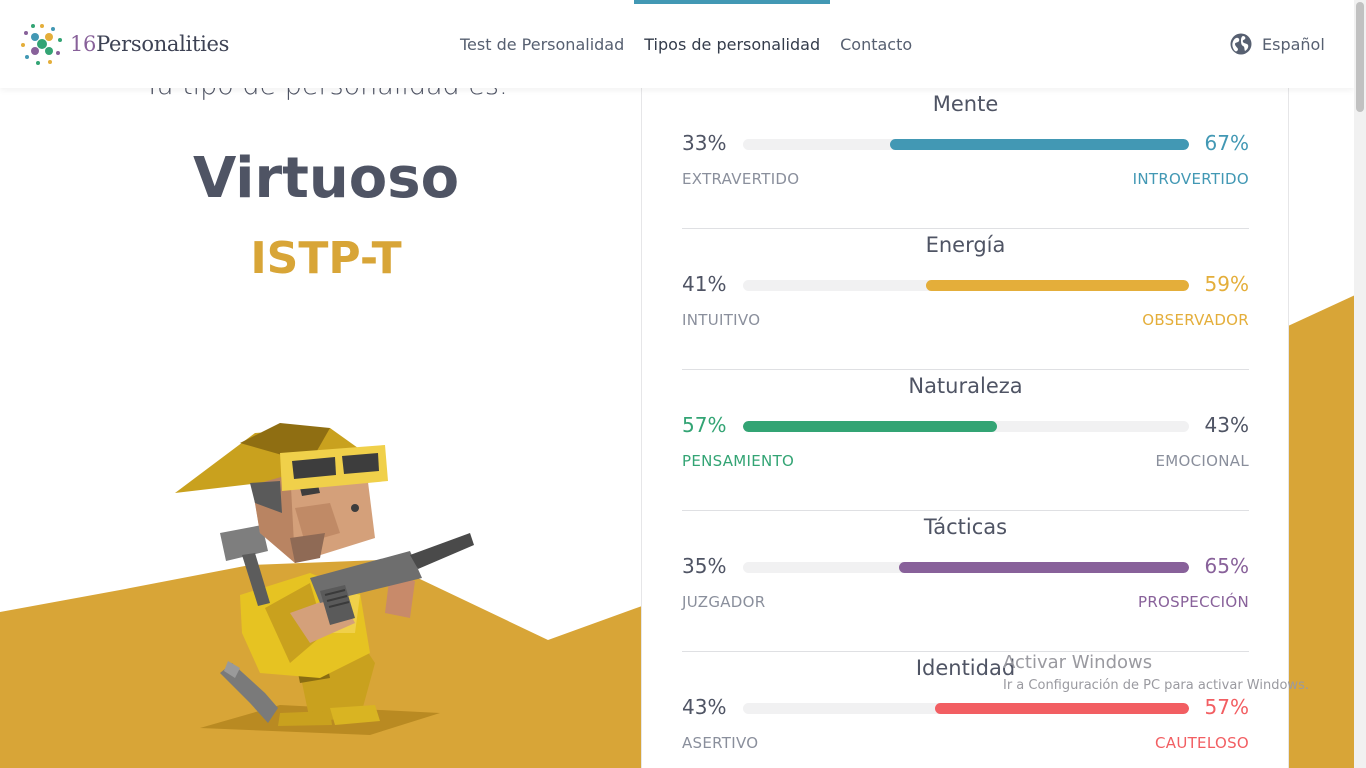  I want to click on trait-right-percent: 57%, so click(1226, 707).